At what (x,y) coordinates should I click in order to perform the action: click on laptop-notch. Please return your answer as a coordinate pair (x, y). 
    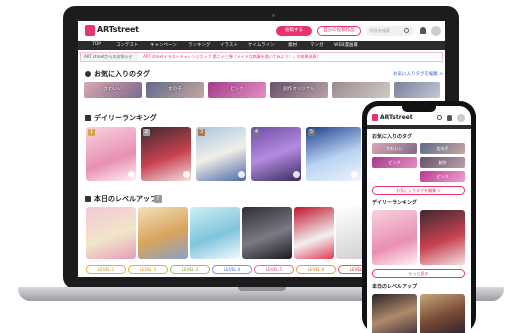
    Looking at the image, I should click on (262, 289).